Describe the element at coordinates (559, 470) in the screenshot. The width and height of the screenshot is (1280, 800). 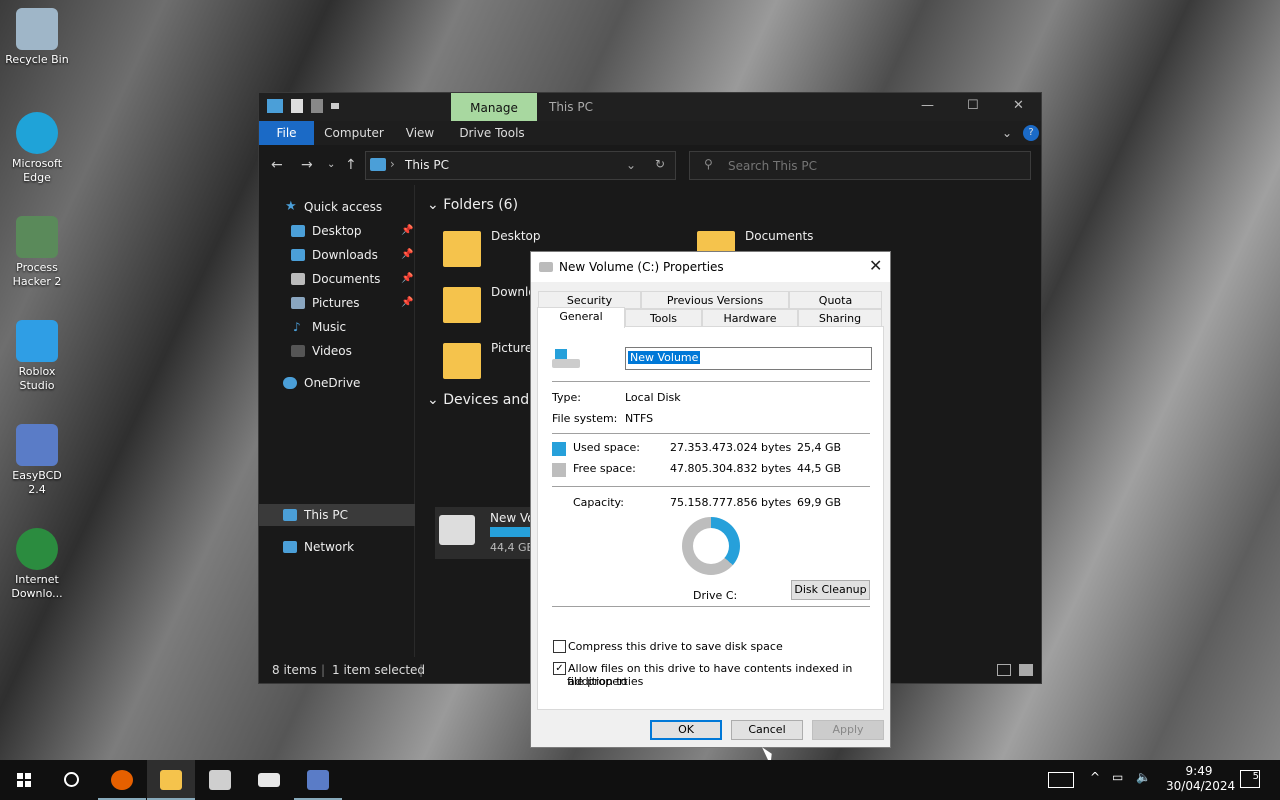
I see `free-space-swatch` at that location.